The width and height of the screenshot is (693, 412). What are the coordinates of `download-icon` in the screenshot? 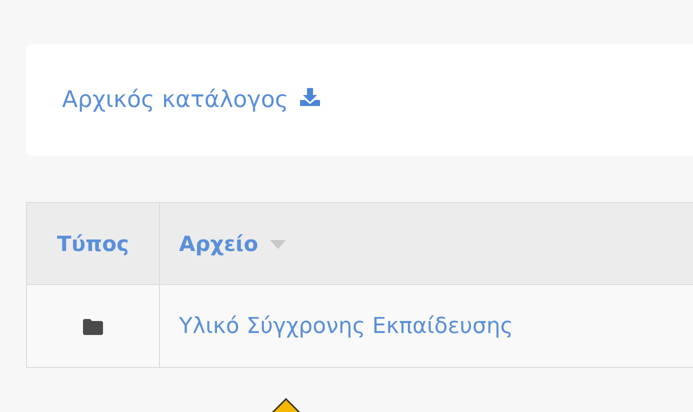 It's located at (310, 97).